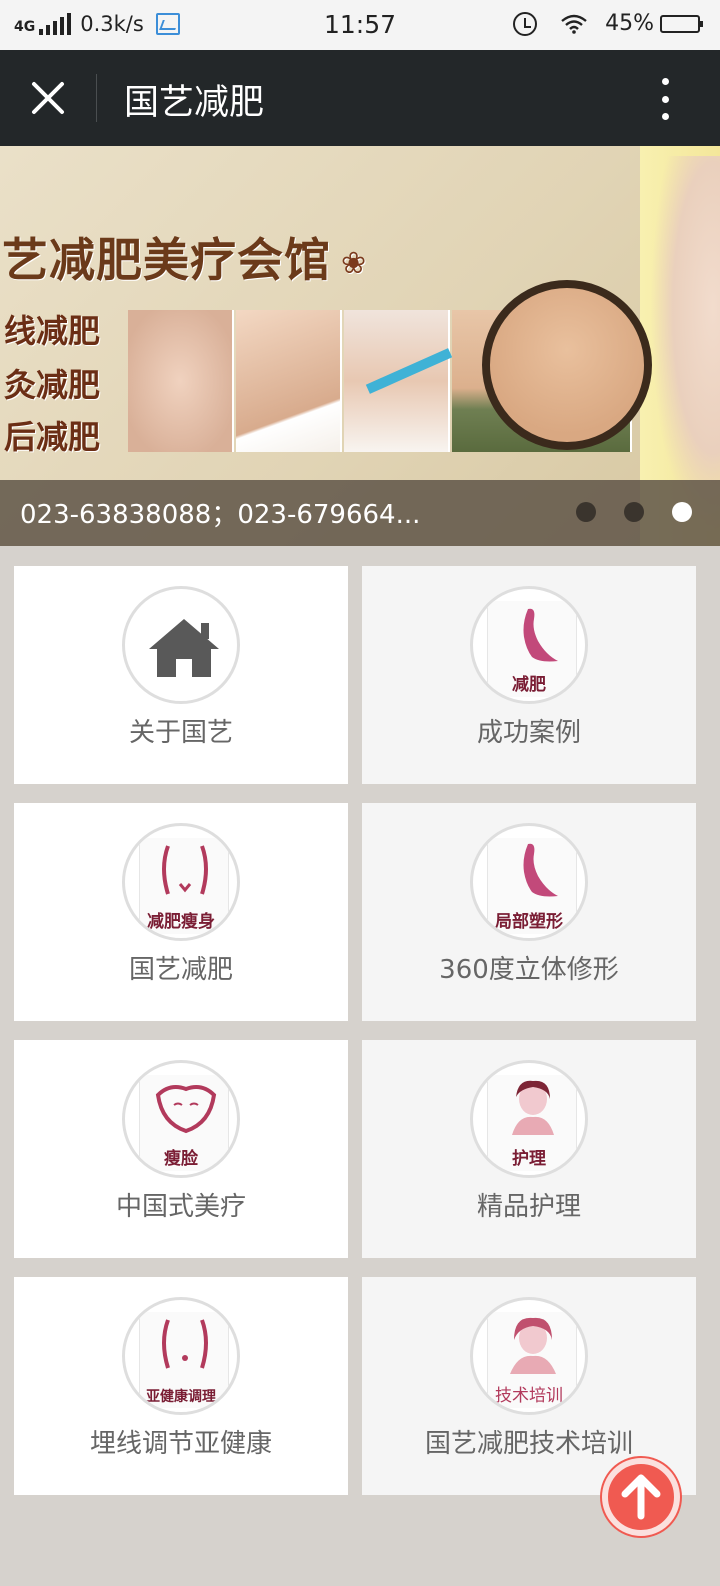 Image resolution: width=720 pixels, height=1586 pixels. What do you see at coordinates (574, 24) in the screenshot?
I see `wifi-icon` at bounding box center [574, 24].